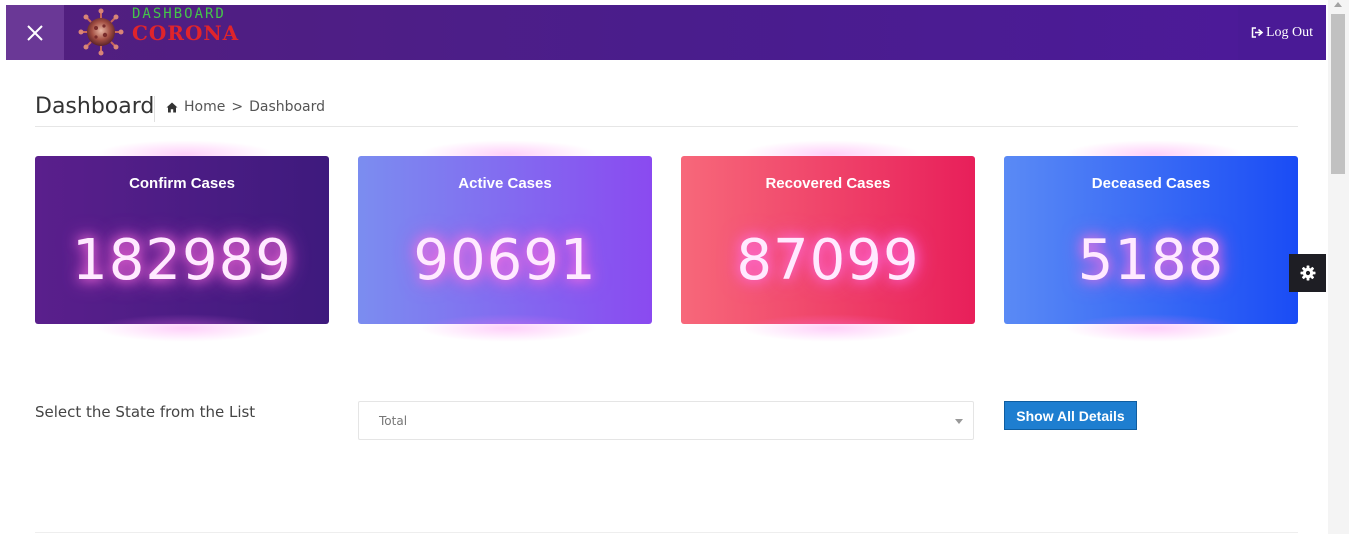  What do you see at coordinates (179, 14) in the screenshot?
I see `logo-dashboard-text: DASHBOARD` at bounding box center [179, 14].